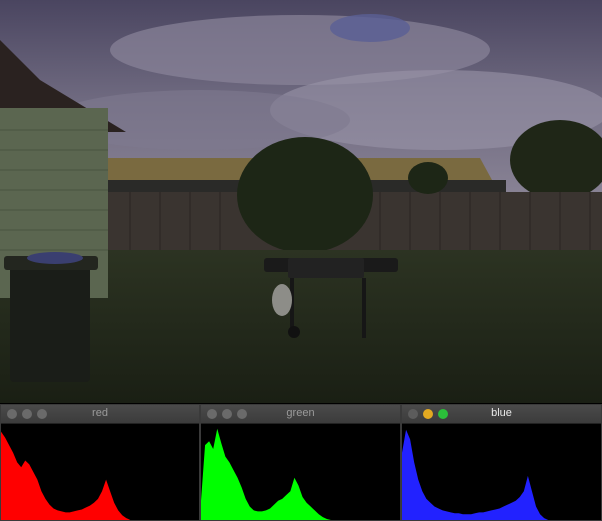 Image resolution: width=602 pixels, height=521 pixels. I want to click on red-histogram-window: red, so click(100, 462).